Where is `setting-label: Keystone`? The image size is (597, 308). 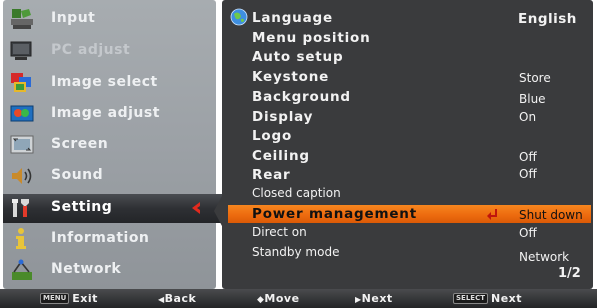 setting-label: Keystone is located at coordinates (291, 77).